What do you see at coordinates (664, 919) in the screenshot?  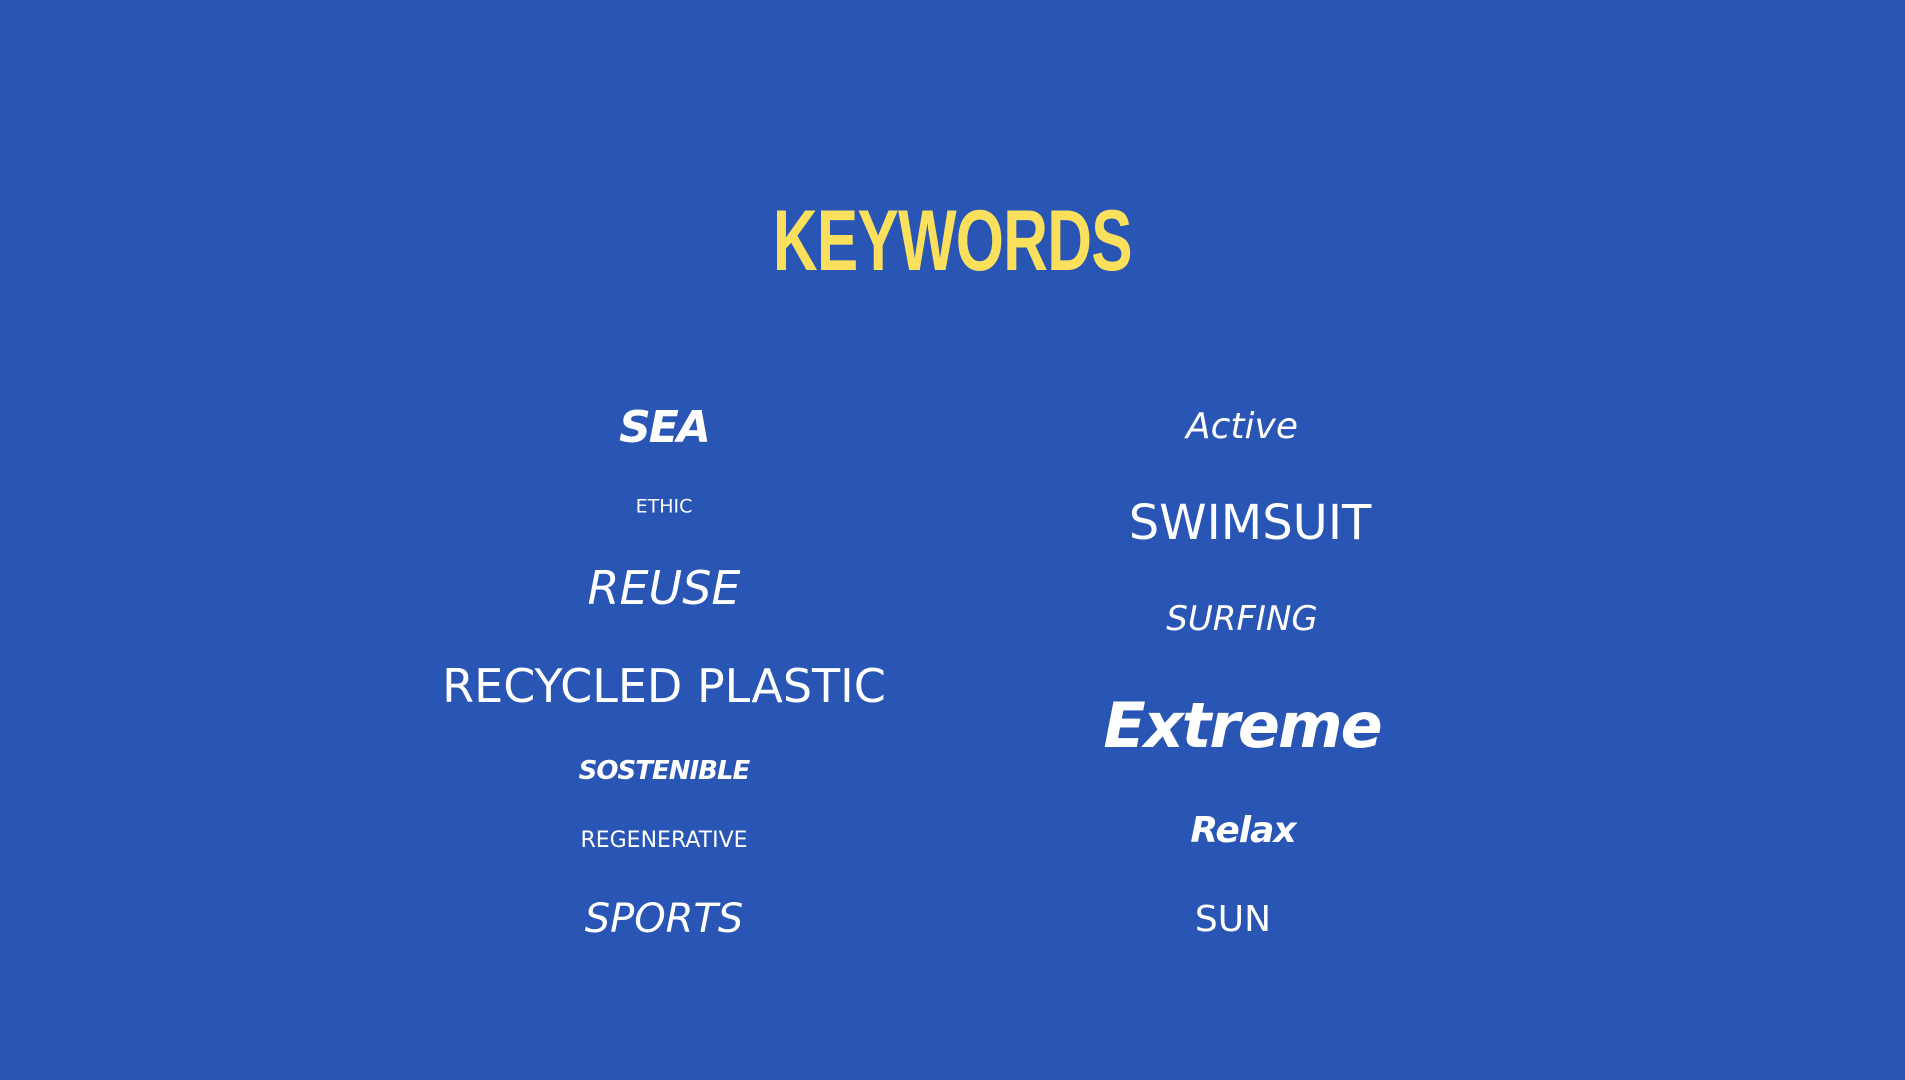 I see `keyword-sports: SPORTS` at bounding box center [664, 919].